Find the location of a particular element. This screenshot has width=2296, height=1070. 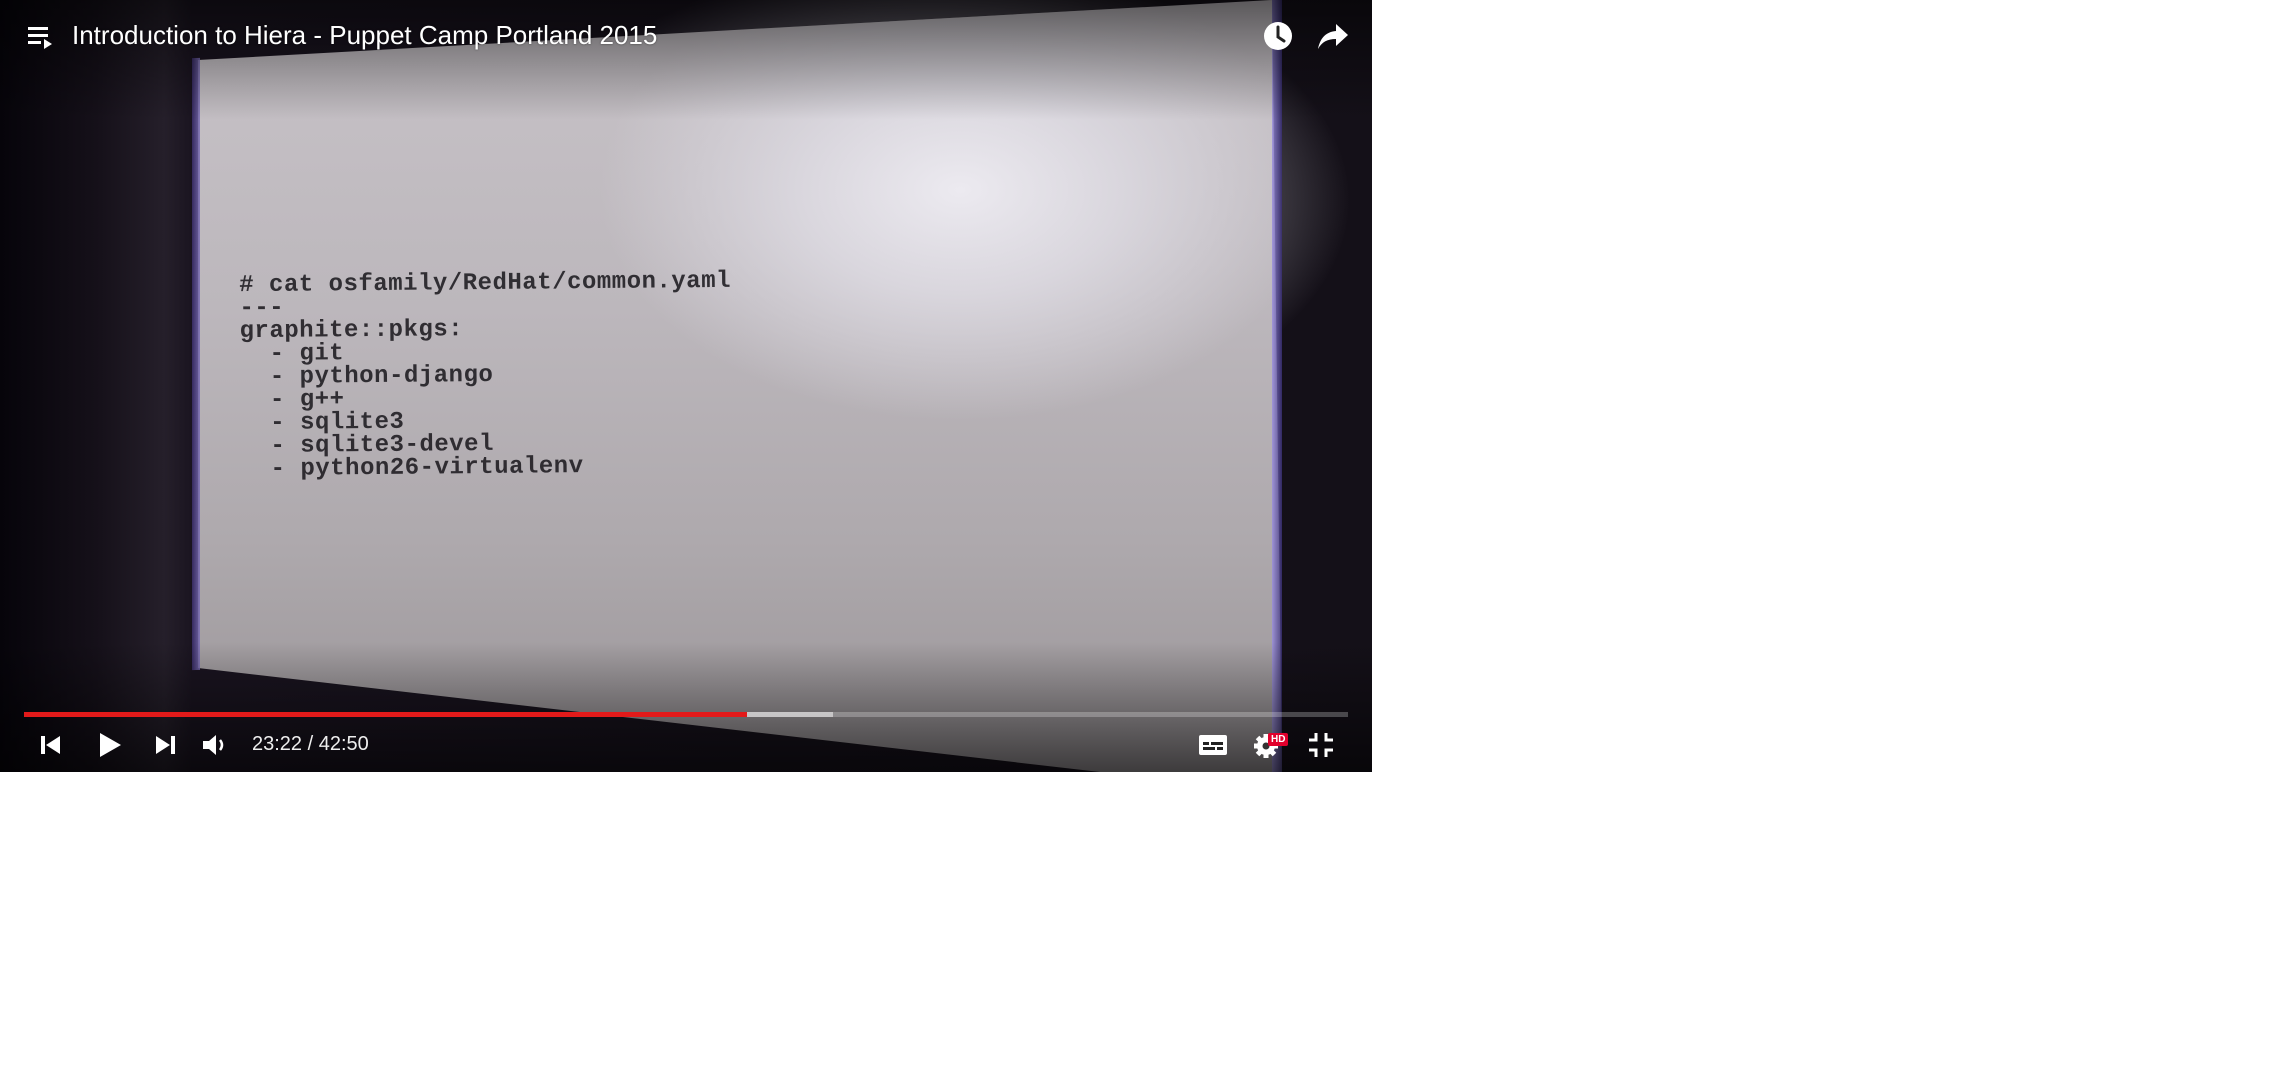

play-button is located at coordinates (109, 745).